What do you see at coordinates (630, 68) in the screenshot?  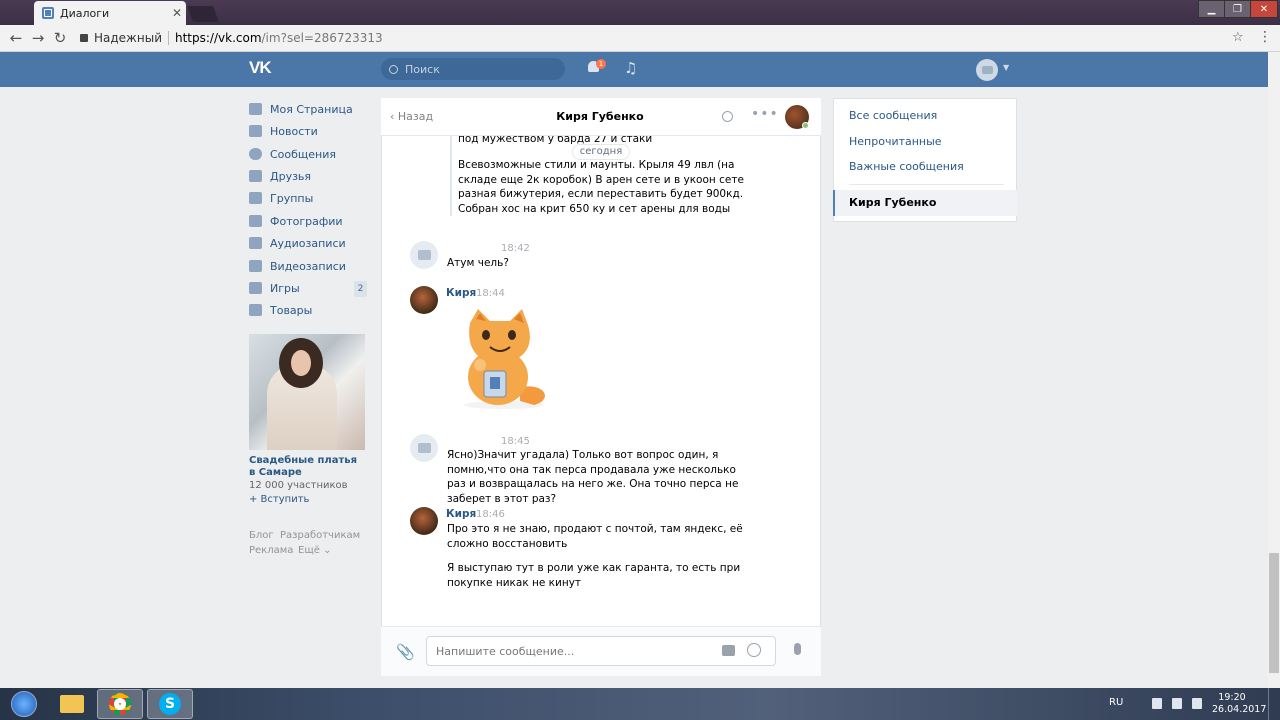 I see `music-note-icon: ♫` at bounding box center [630, 68].